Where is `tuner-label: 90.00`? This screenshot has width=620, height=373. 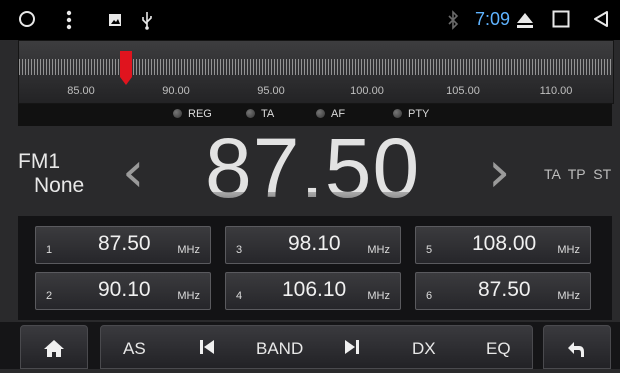 tuner-label: 90.00 is located at coordinates (176, 91).